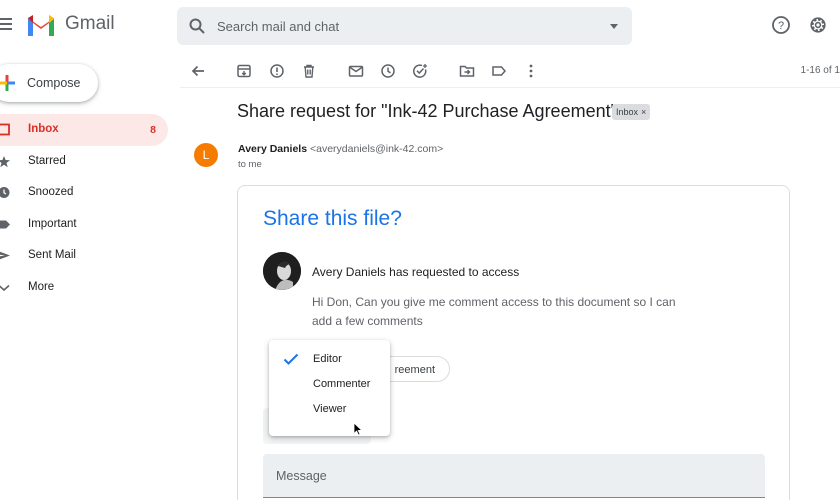  Describe the element at coordinates (342, 384) in the screenshot. I see `role-option-label: Commenter` at that location.